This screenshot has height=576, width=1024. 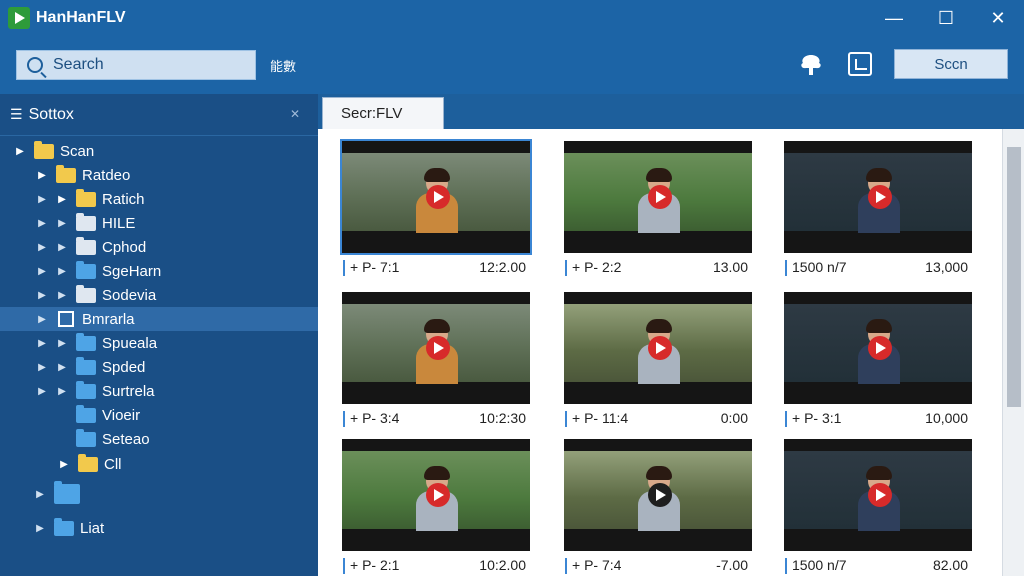 What do you see at coordinates (946, 18) in the screenshot?
I see `maximize-button: ☐` at bounding box center [946, 18].